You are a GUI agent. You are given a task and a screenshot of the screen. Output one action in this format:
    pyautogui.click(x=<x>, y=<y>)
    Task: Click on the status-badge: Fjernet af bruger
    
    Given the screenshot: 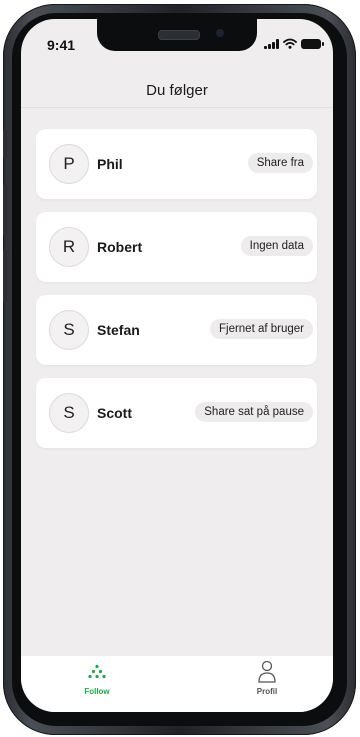 What is the action you would take?
    pyautogui.click(x=261, y=329)
    